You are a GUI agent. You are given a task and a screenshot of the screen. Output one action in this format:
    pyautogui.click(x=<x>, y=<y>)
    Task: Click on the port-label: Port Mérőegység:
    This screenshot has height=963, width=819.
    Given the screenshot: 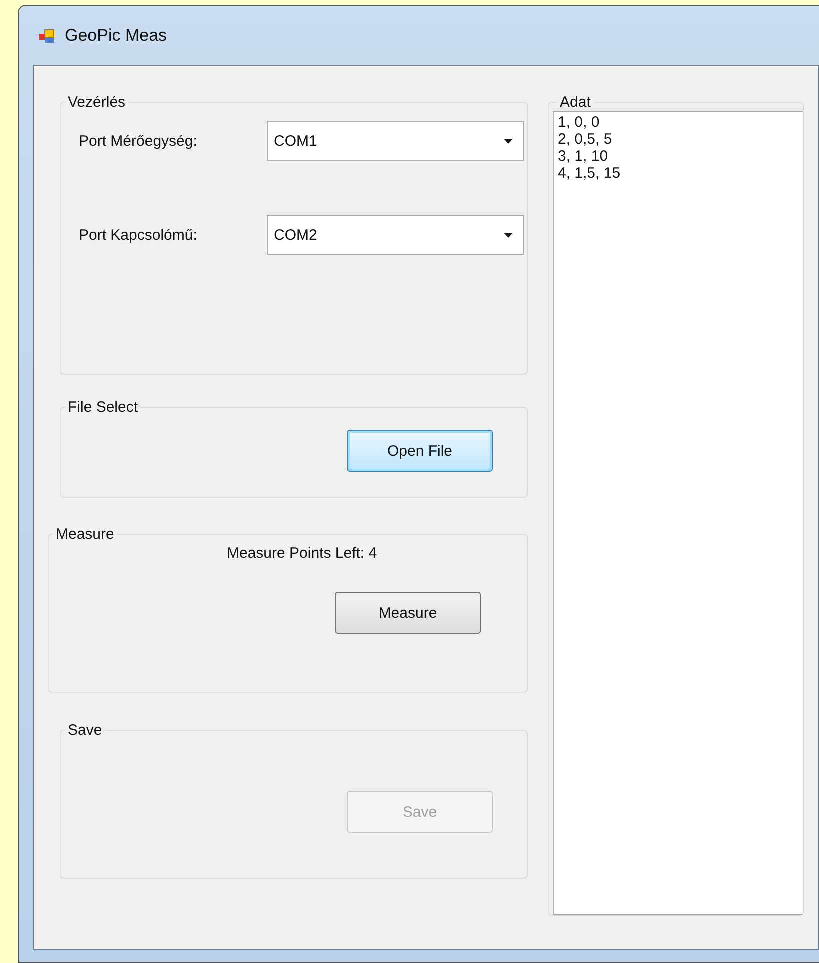 What is the action you would take?
    pyautogui.click(x=138, y=141)
    